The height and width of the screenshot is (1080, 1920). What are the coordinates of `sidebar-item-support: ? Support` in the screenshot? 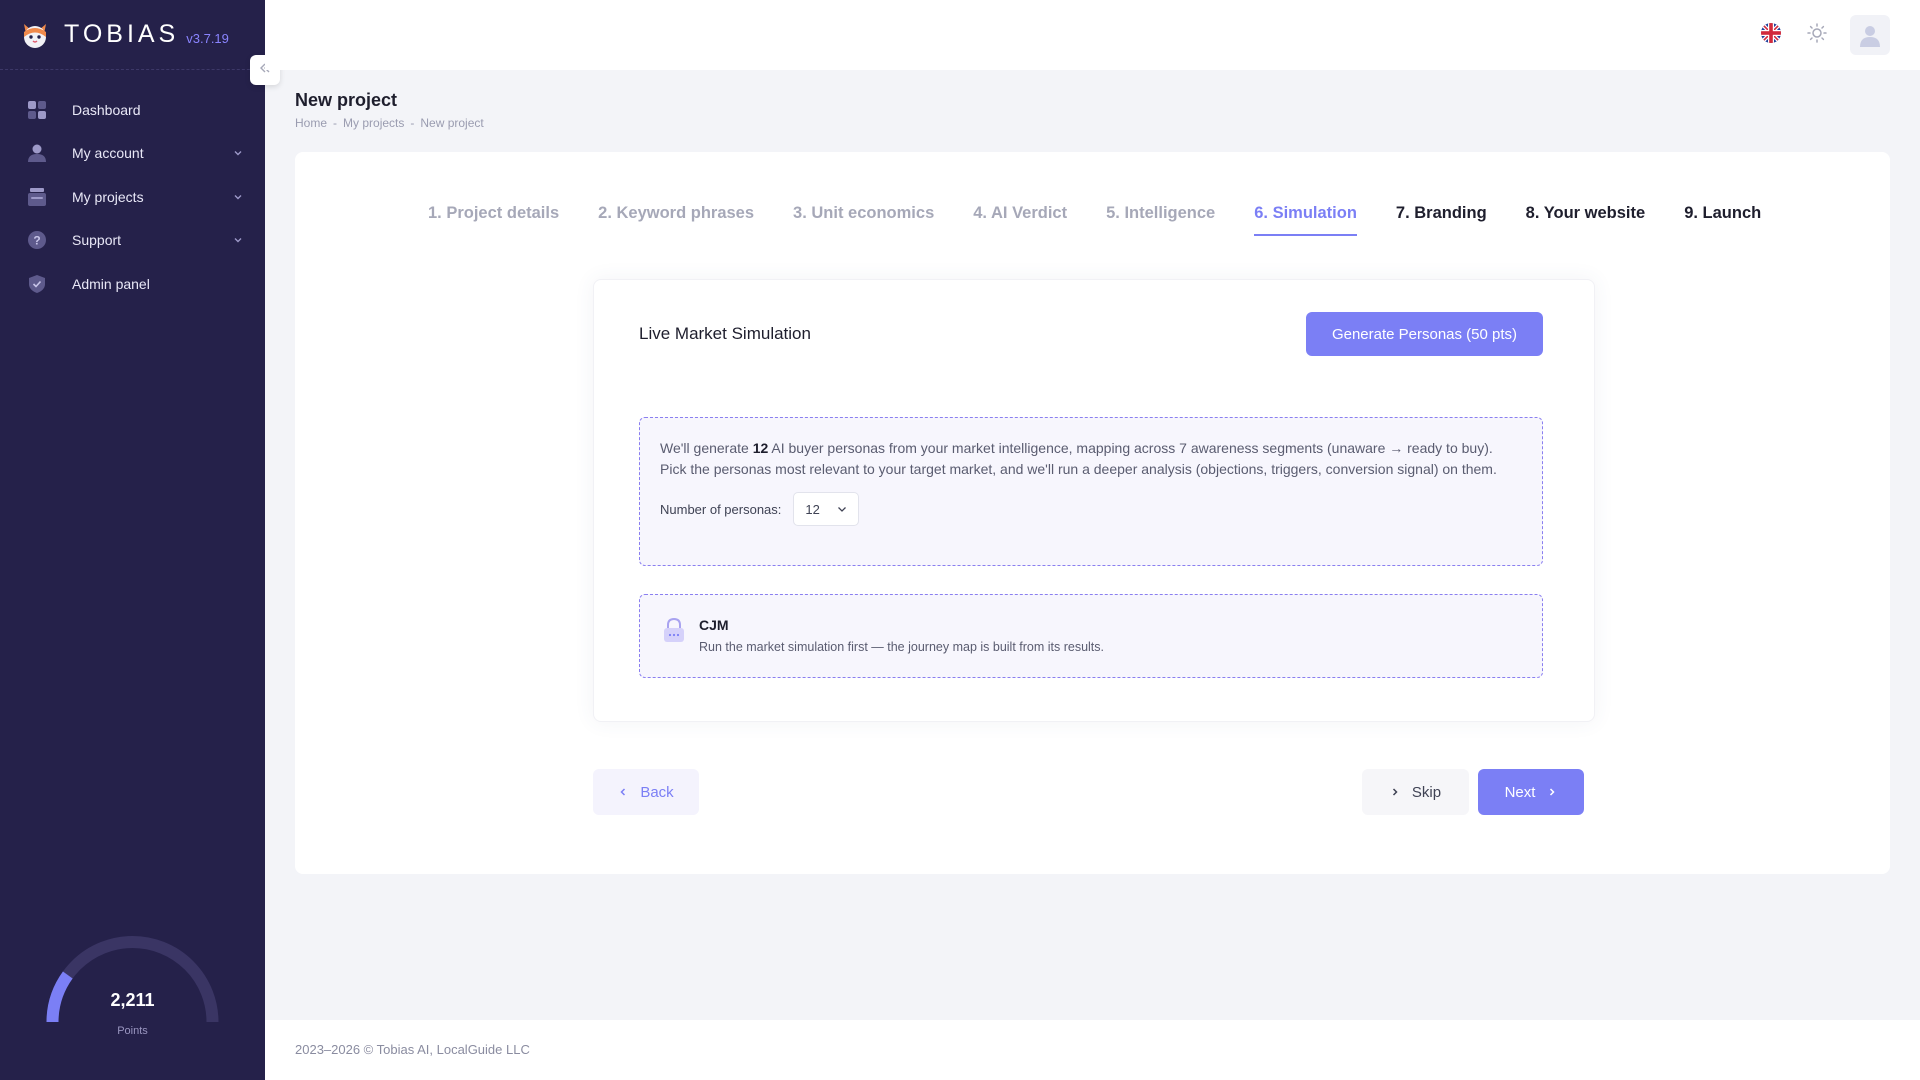 It's located at (132, 241).